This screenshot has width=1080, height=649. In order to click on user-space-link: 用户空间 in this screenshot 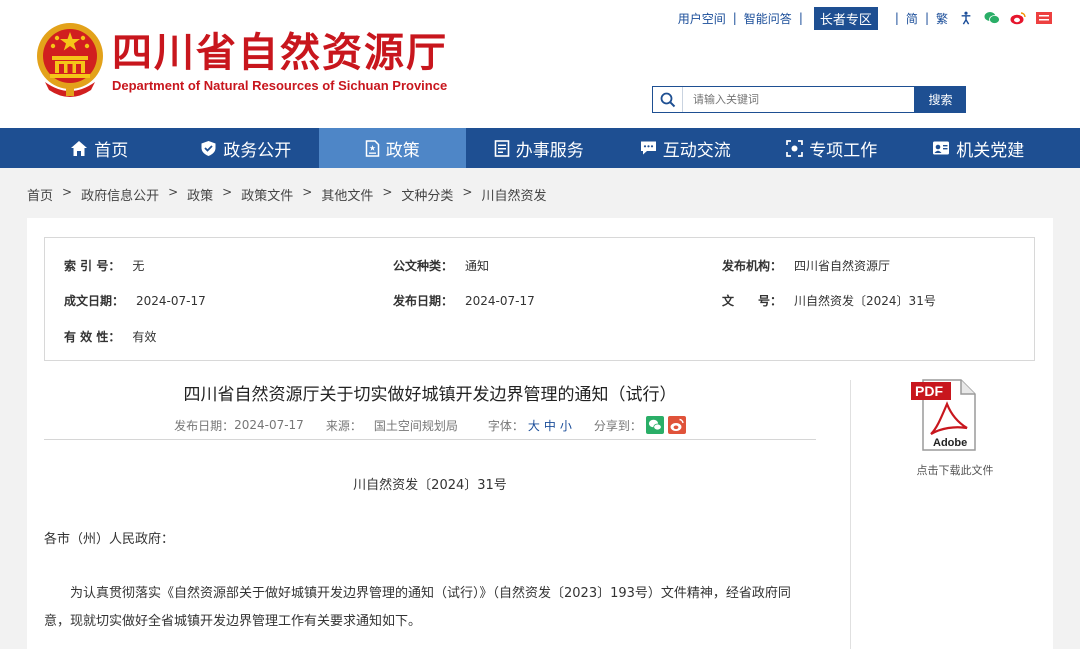, I will do `click(702, 18)`.